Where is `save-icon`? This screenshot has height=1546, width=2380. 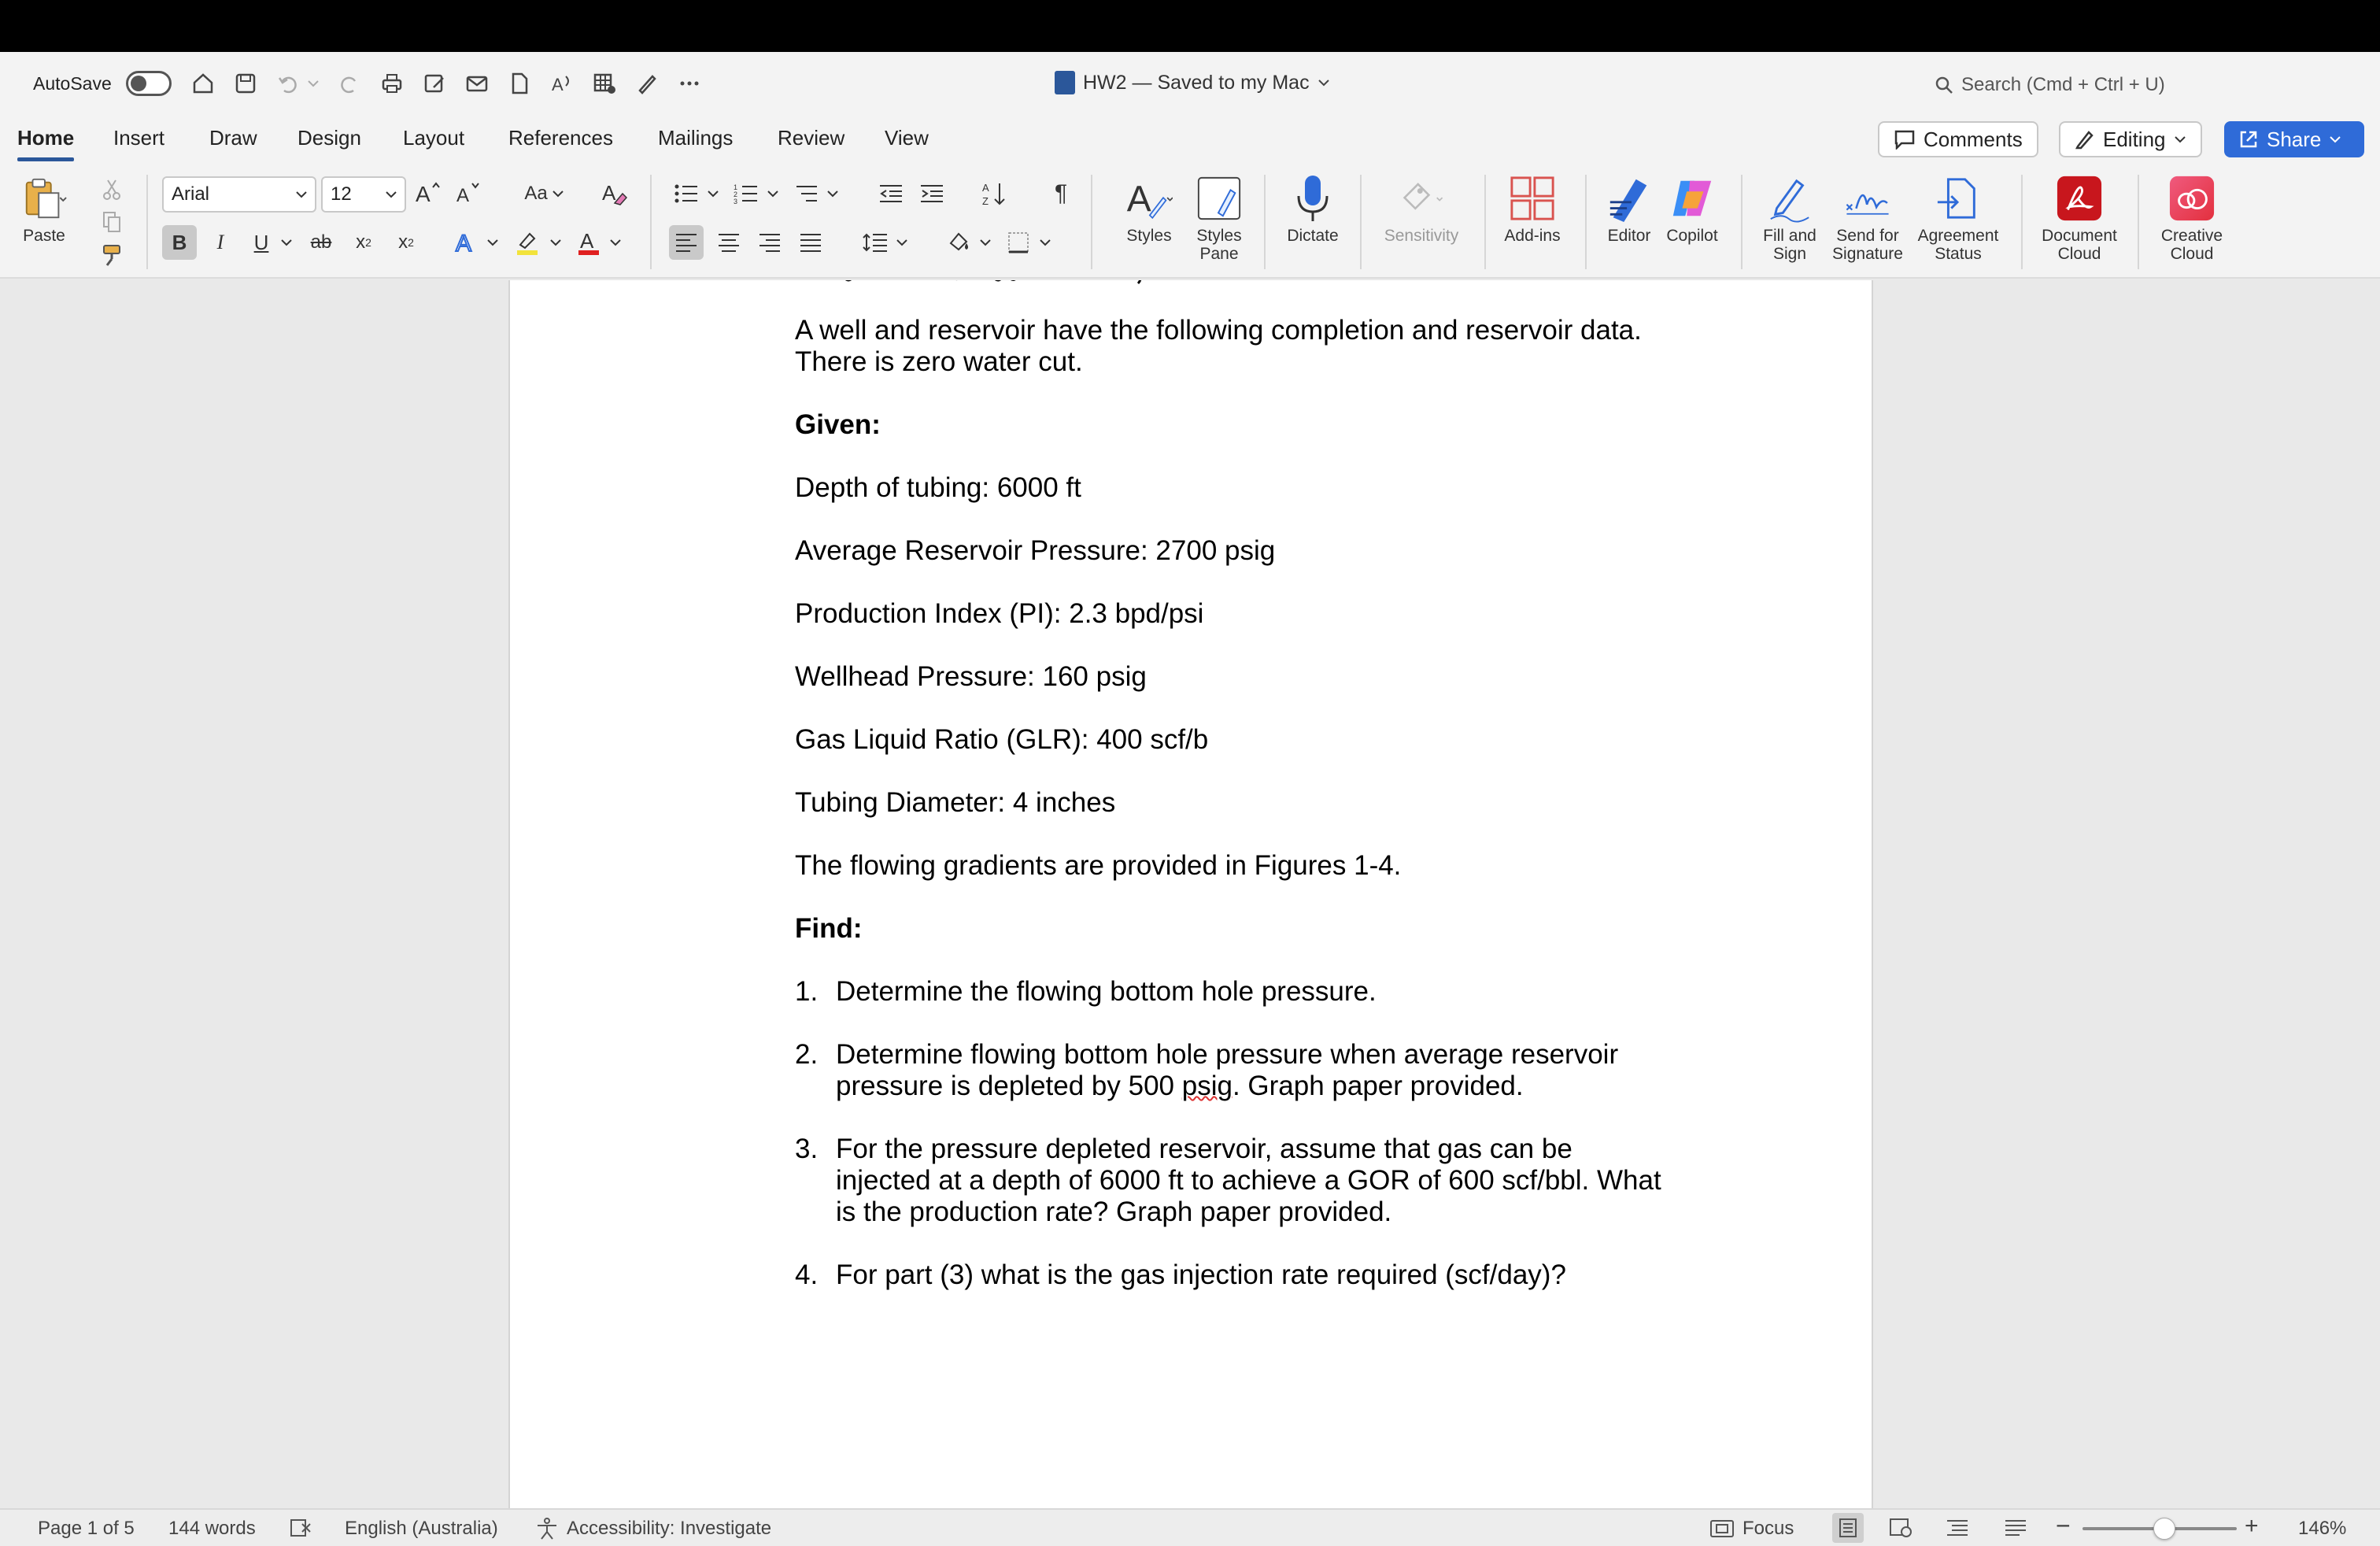
save-icon is located at coordinates (246, 83).